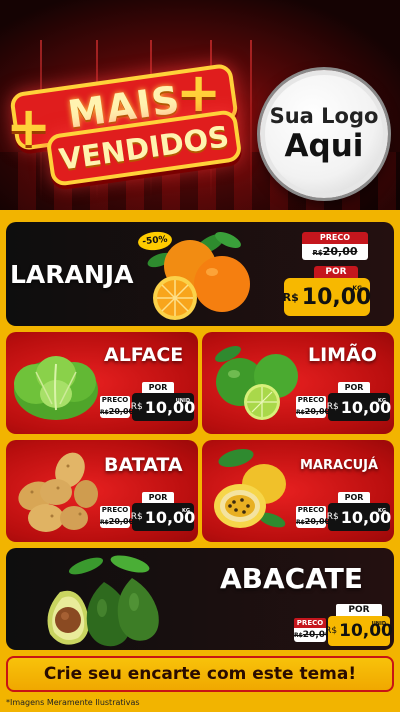  I want to click on passion-fruit-icon, so click(250, 488).